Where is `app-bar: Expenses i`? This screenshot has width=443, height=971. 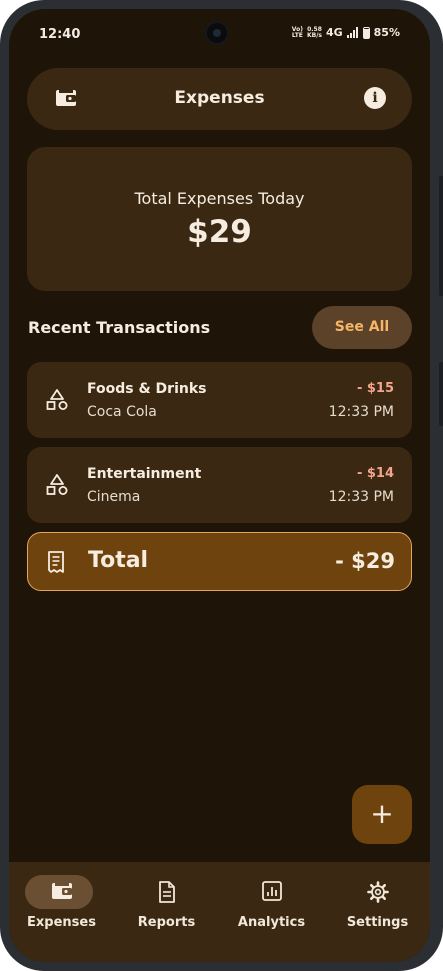 app-bar: Expenses i is located at coordinates (219, 99).